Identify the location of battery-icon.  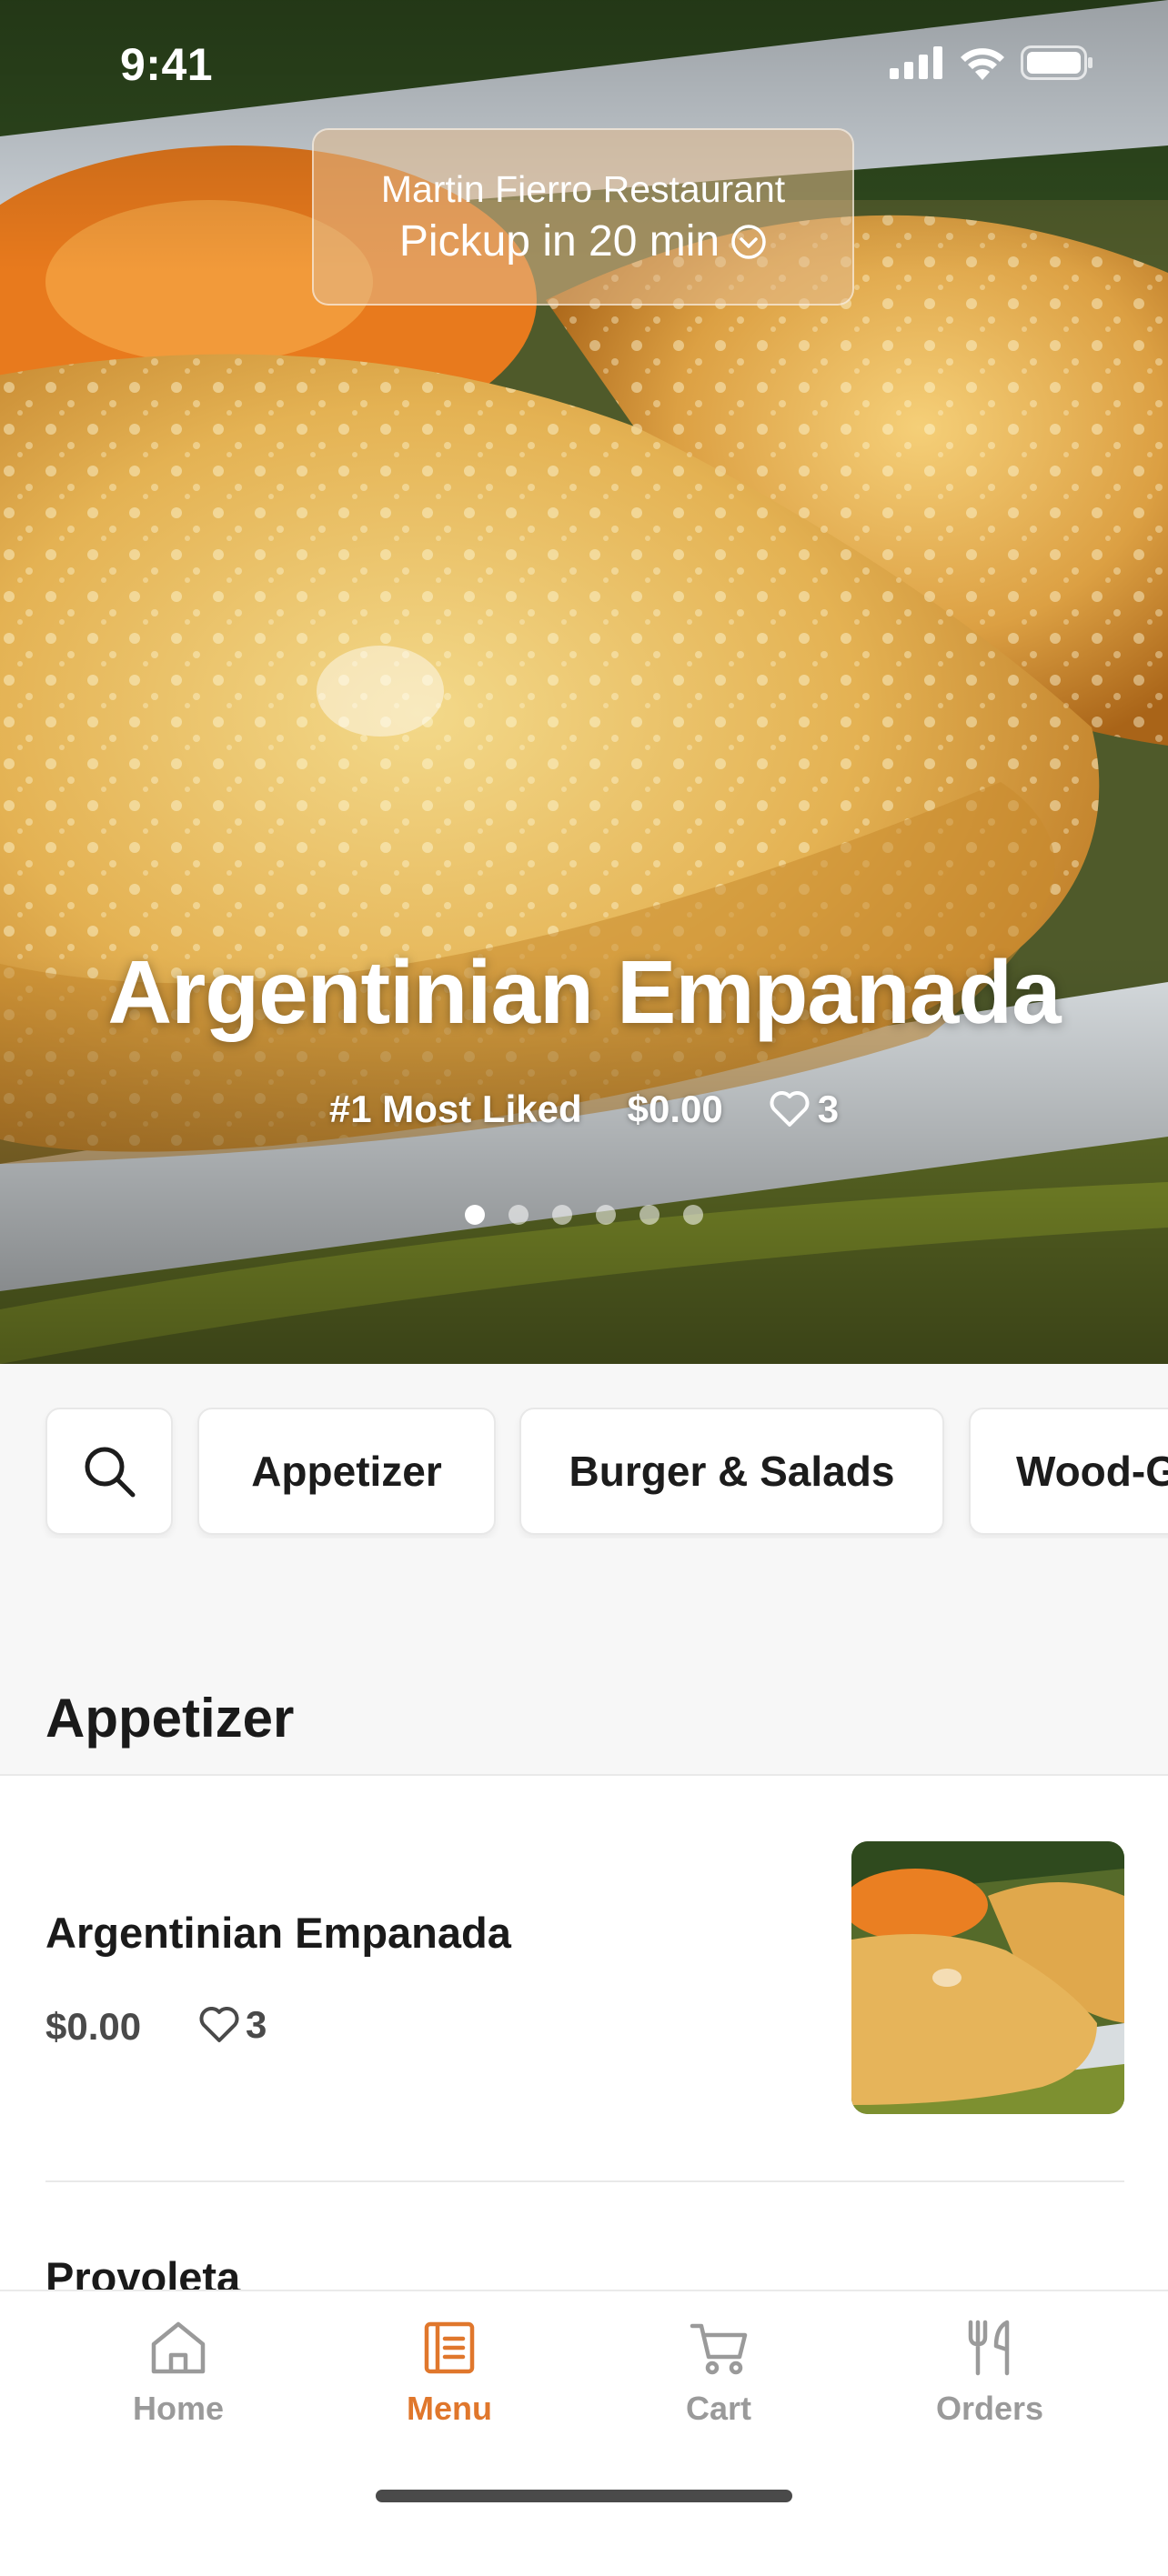
(1057, 62).